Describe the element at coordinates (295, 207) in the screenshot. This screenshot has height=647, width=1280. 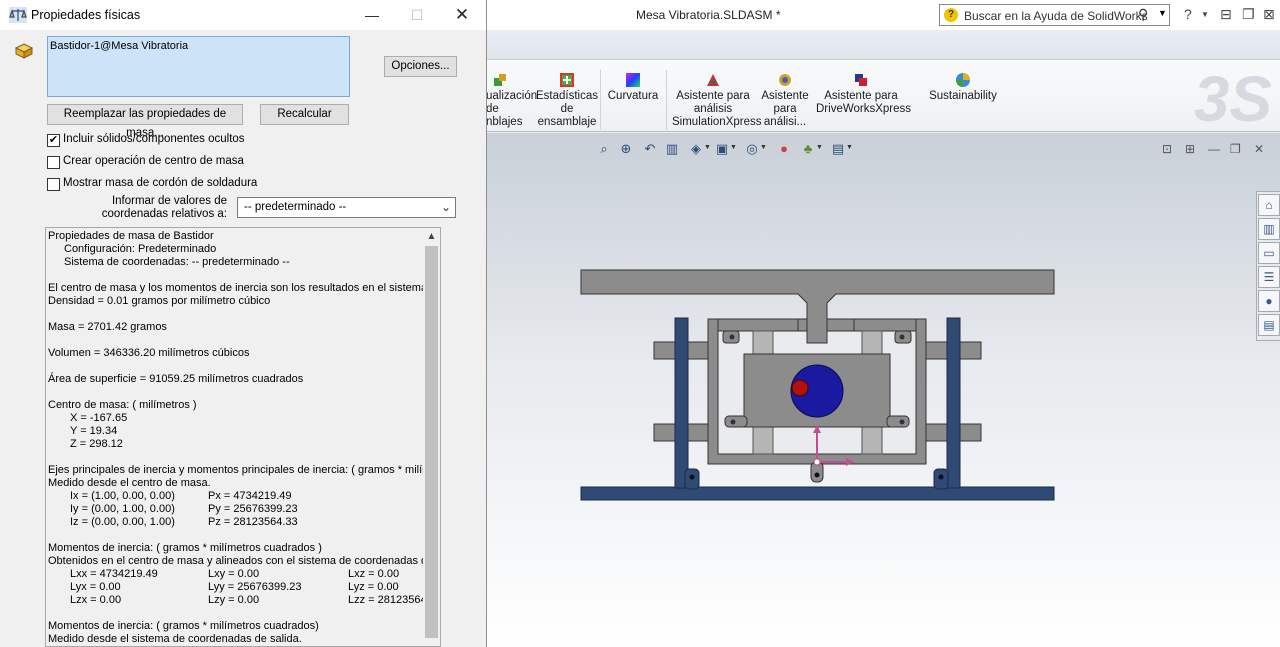
I see `coordinate-system-value: -- predeterminado --` at that location.